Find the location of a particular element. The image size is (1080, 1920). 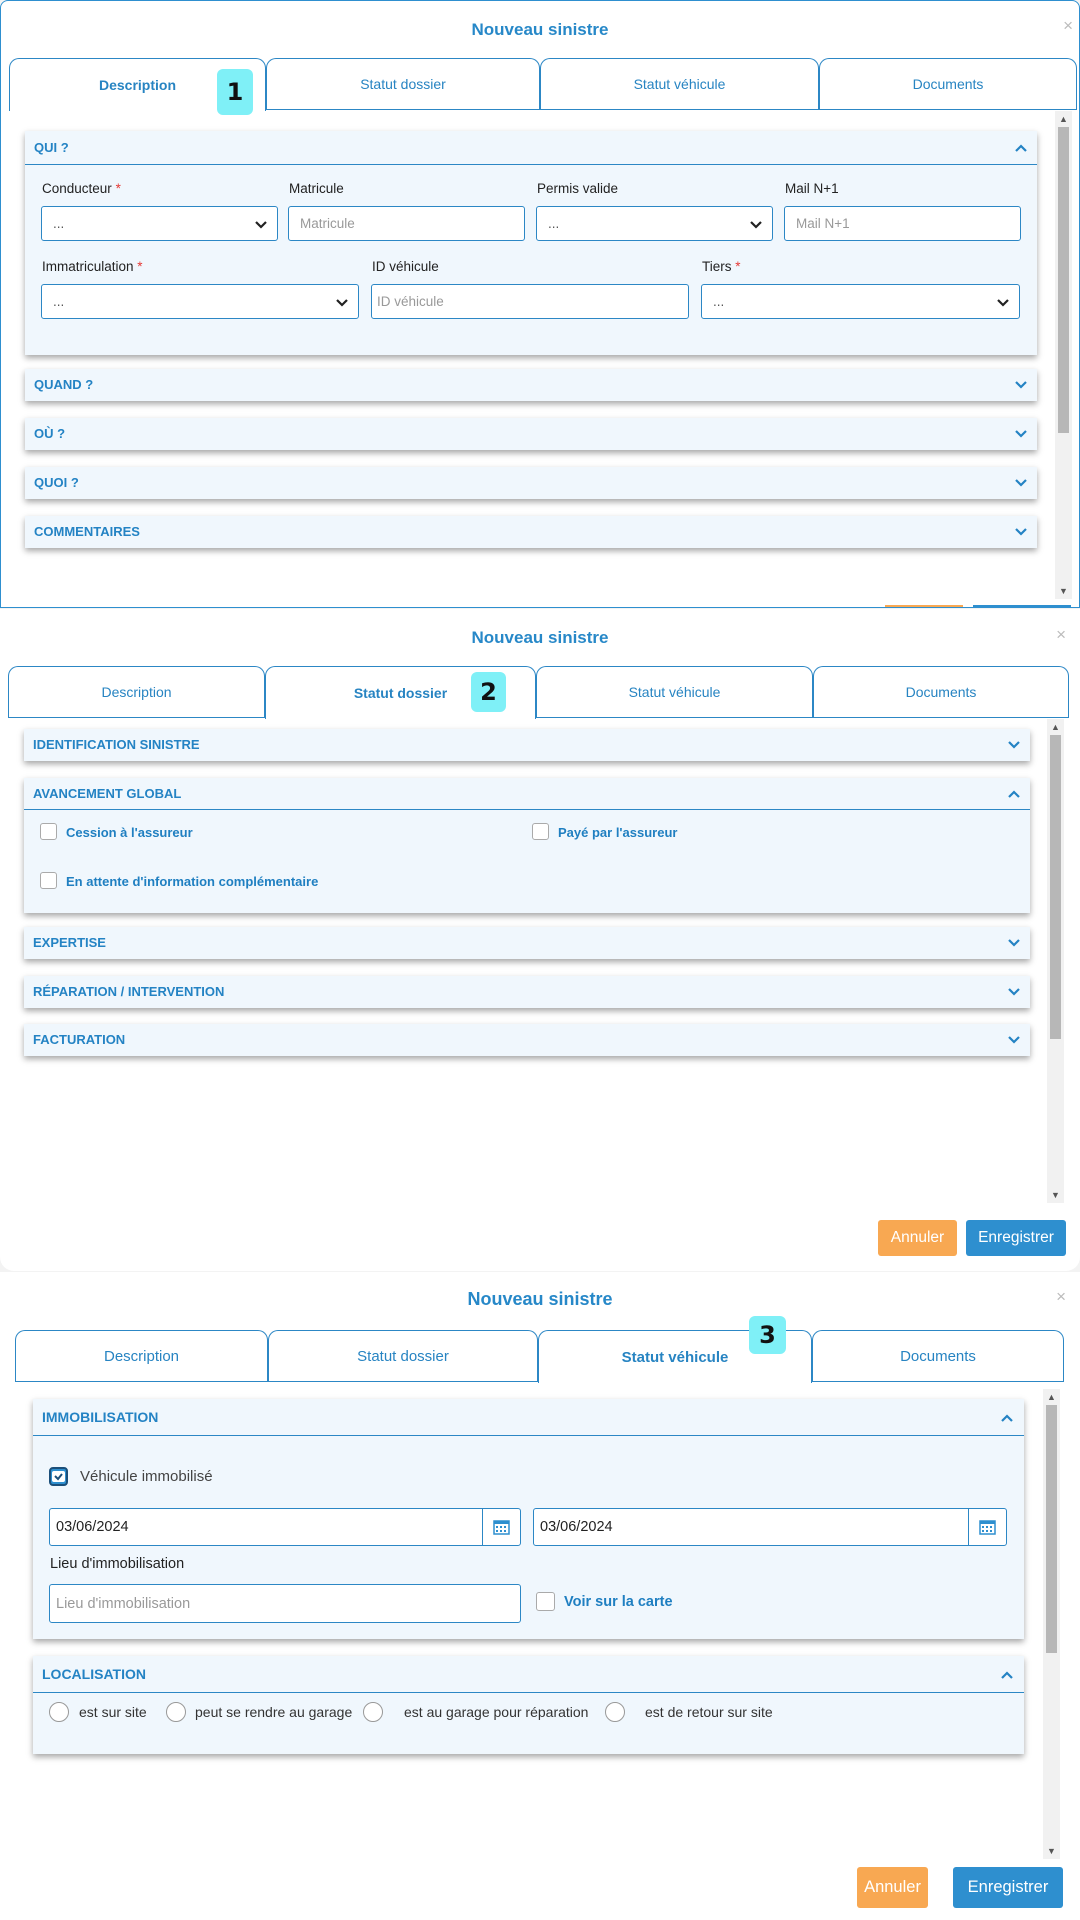

avancement-header: AVANCEMENT GLOBAL is located at coordinates (527, 794).